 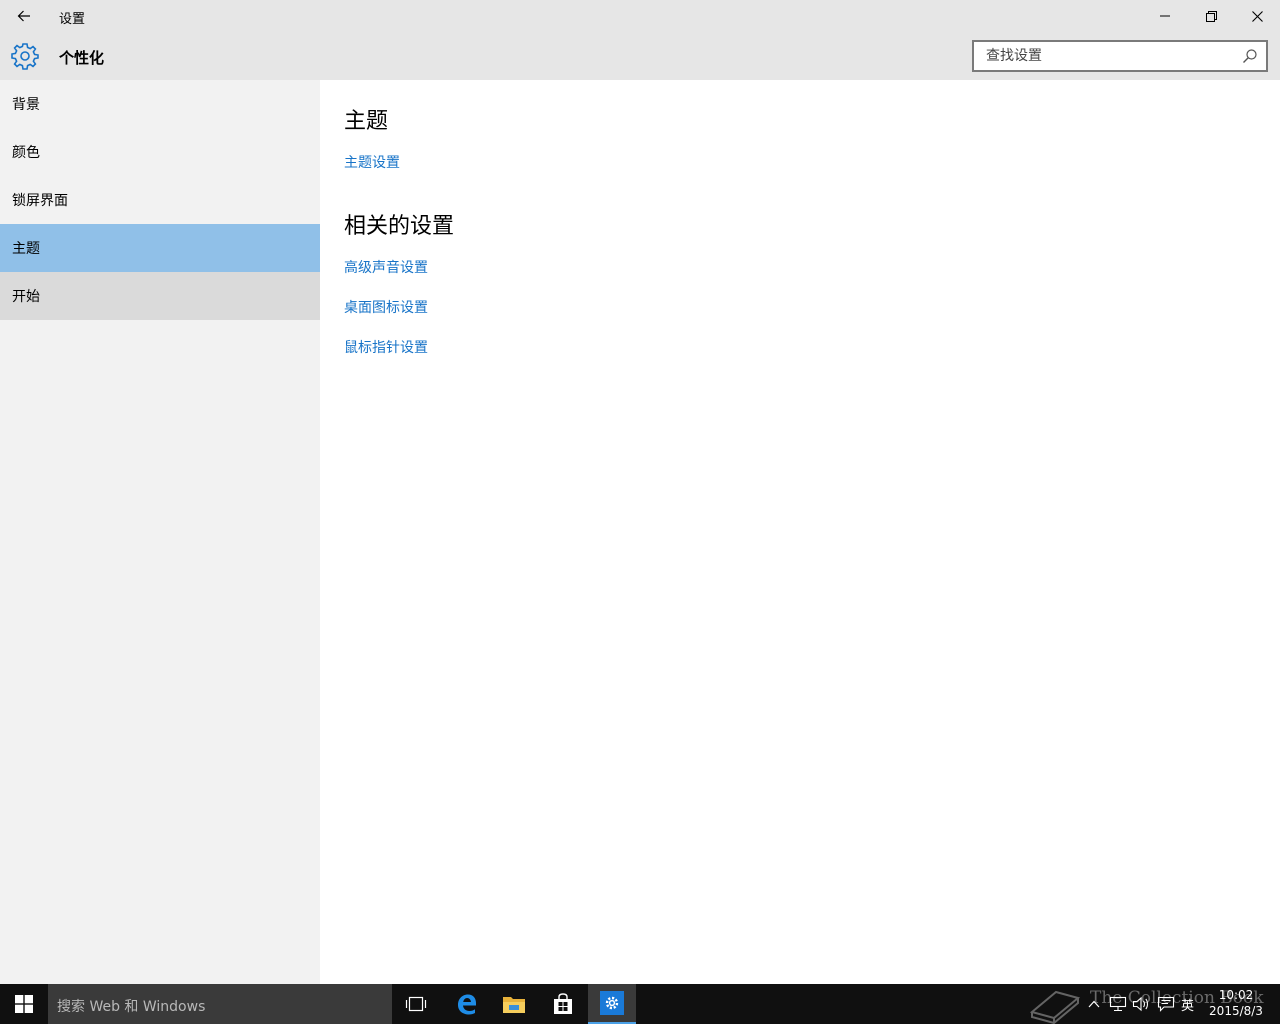 What do you see at coordinates (386, 347) in the screenshot?
I see `mouse-pointer-settings-link: 鼠标指针设置` at bounding box center [386, 347].